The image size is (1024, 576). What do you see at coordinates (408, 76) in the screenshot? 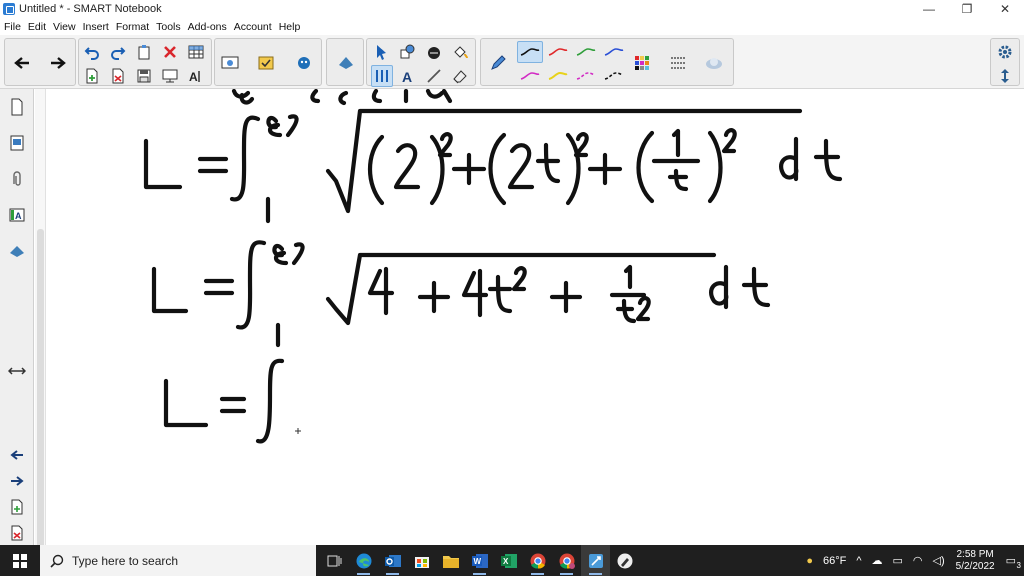
I see `text-icon: A` at bounding box center [408, 76].